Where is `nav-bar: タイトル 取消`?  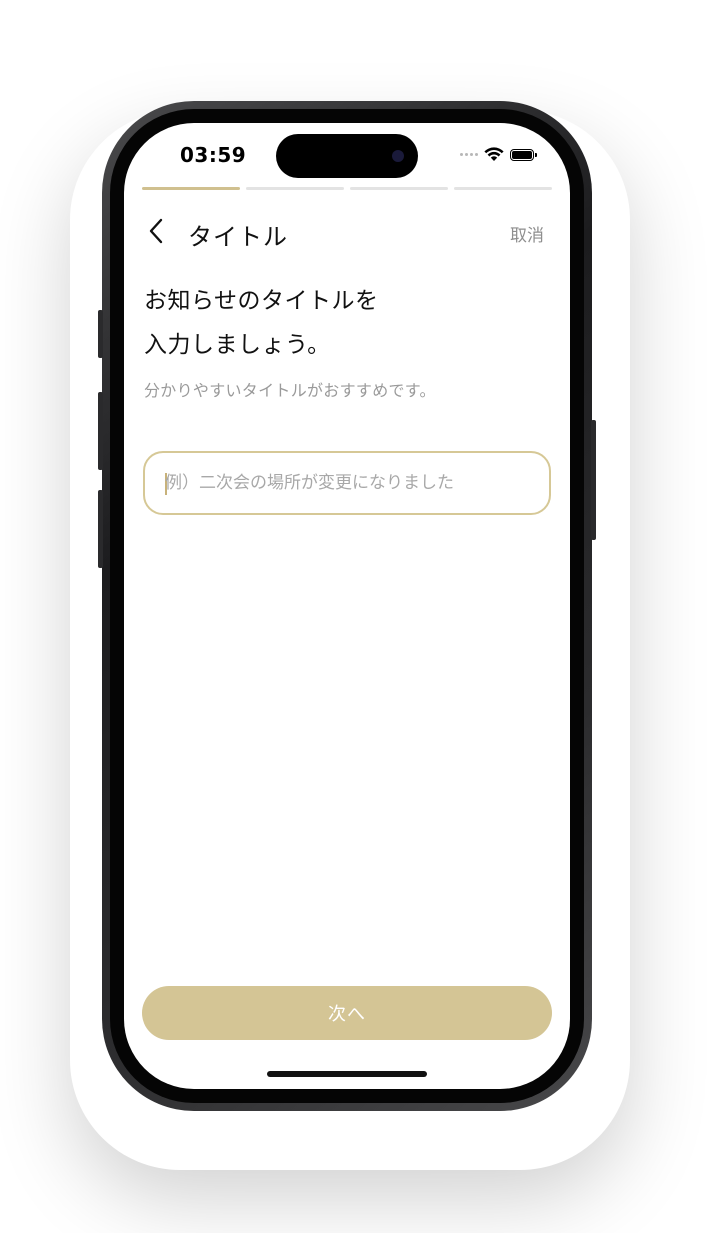 nav-bar: タイトル 取消 is located at coordinates (347, 231).